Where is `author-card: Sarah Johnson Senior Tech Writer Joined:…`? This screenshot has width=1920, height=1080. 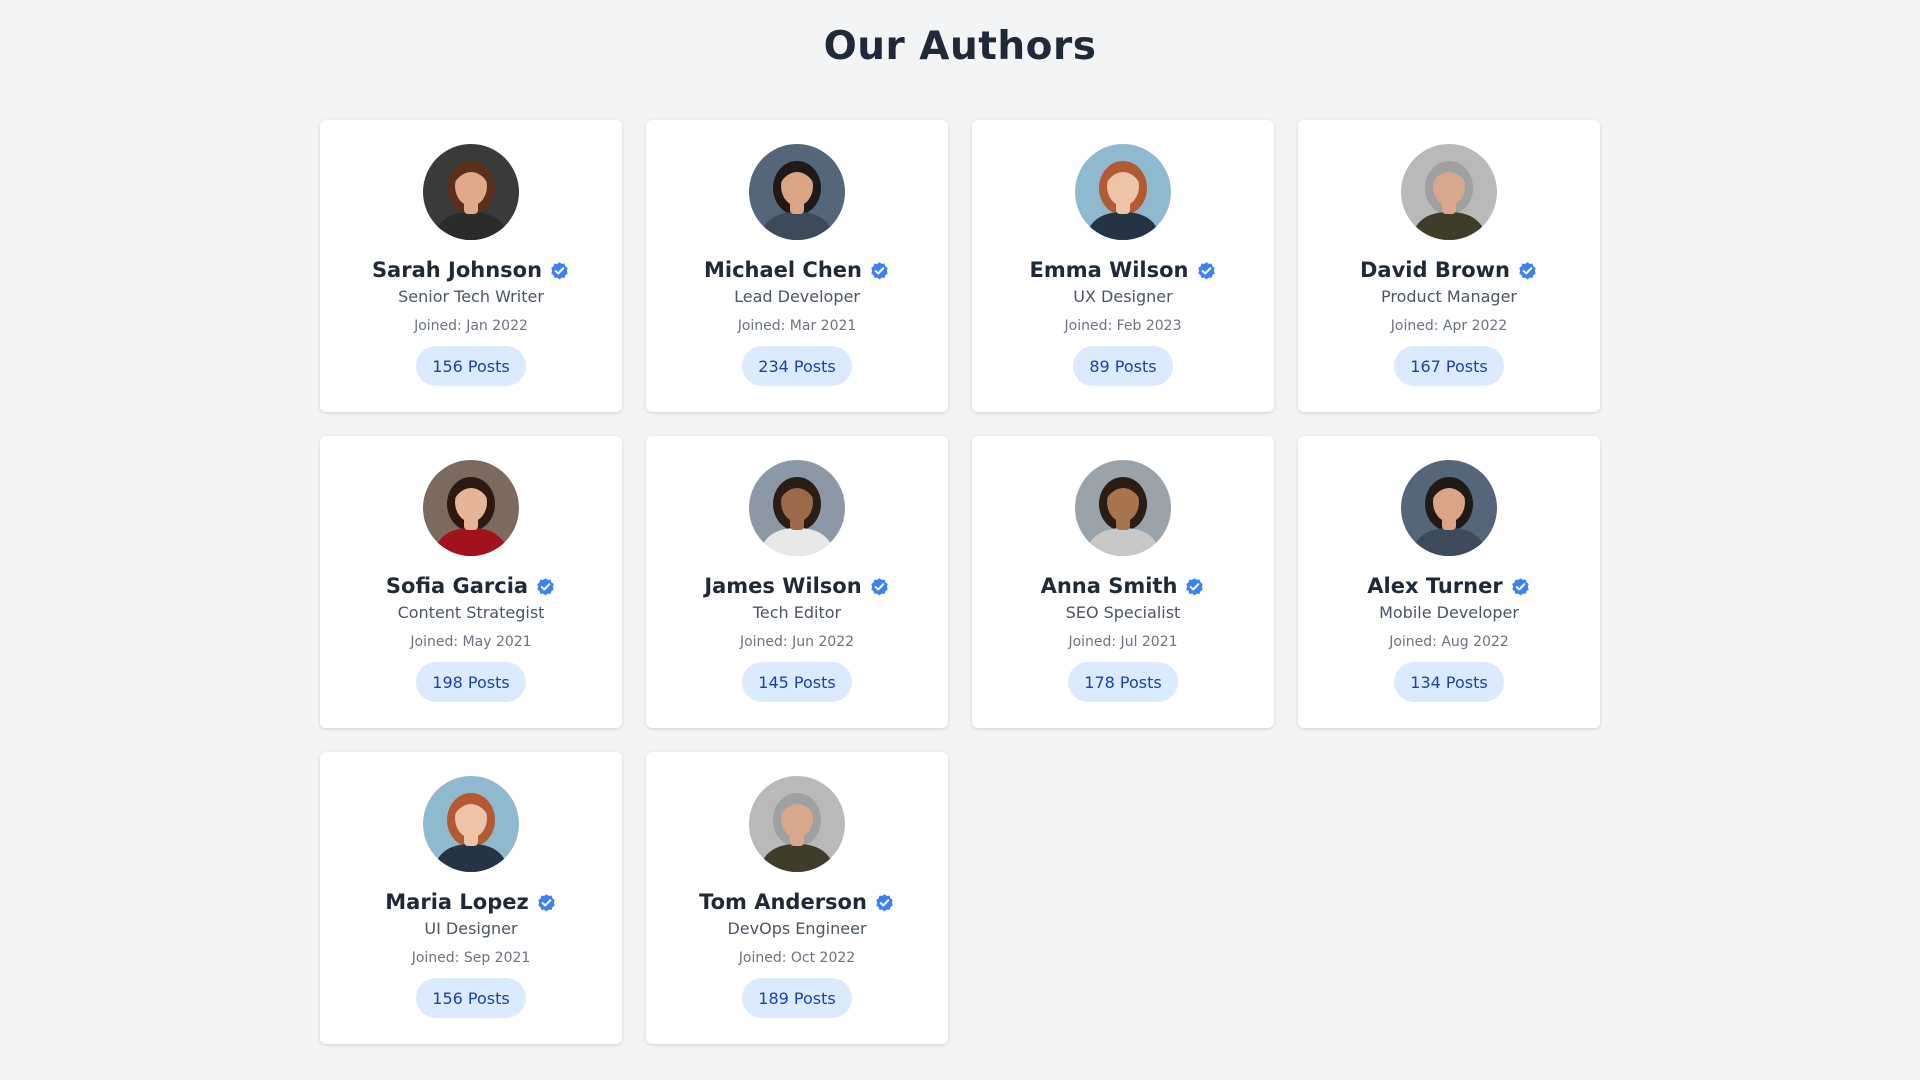 author-card: Sarah Johnson Senior Tech Writer Joined:… is located at coordinates (471, 266).